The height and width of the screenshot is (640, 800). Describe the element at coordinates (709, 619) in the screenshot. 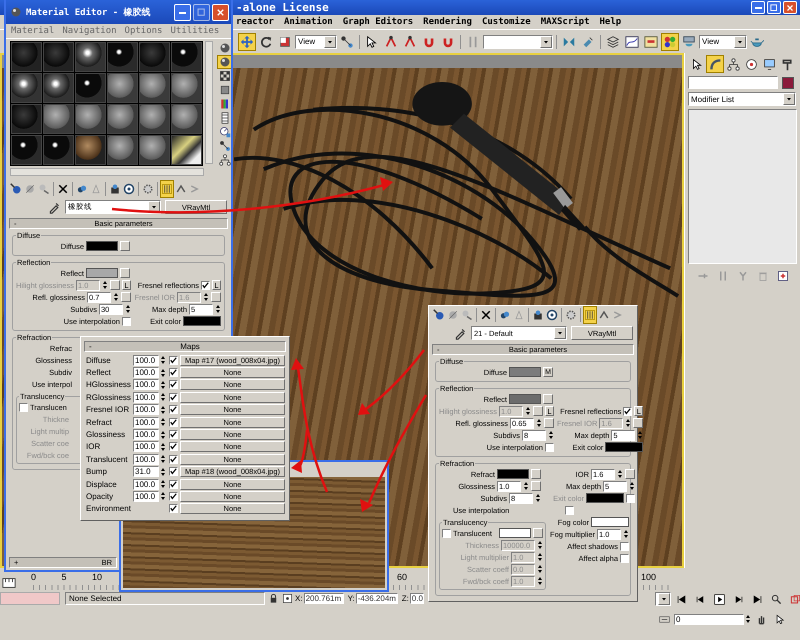

I see `current-frame-field: 0` at that location.